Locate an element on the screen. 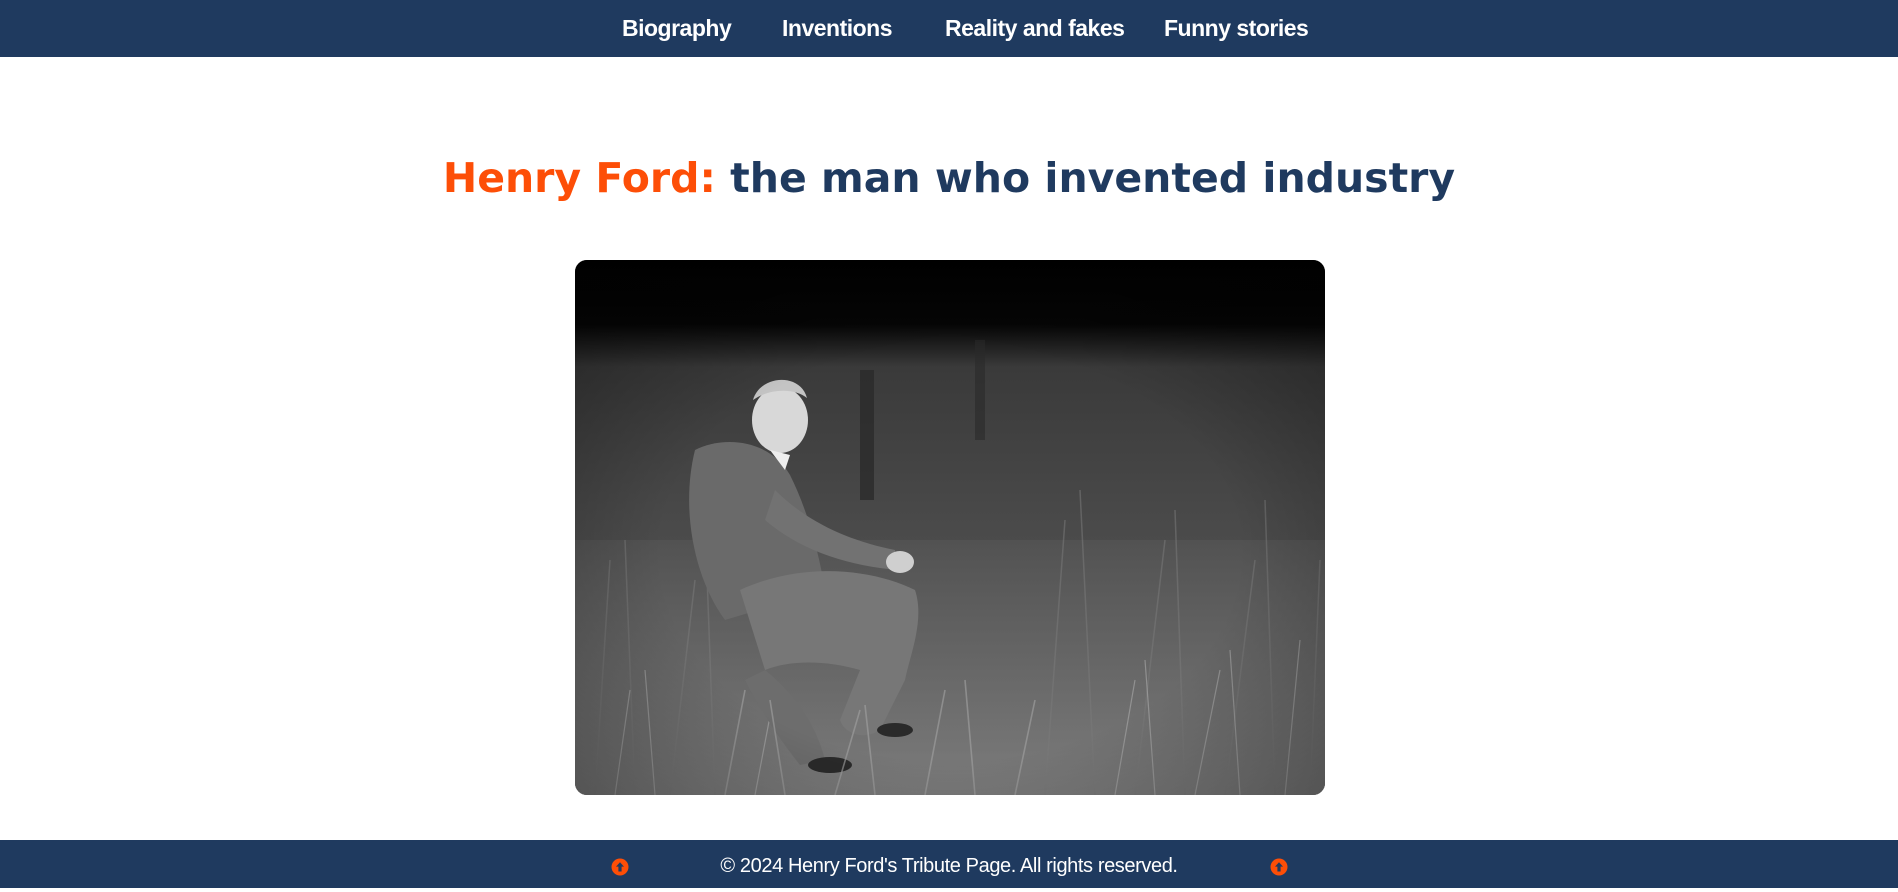 This screenshot has height=892, width=1898. nav-link-funny-stories: Funny stories is located at coordinates (1236, 28).